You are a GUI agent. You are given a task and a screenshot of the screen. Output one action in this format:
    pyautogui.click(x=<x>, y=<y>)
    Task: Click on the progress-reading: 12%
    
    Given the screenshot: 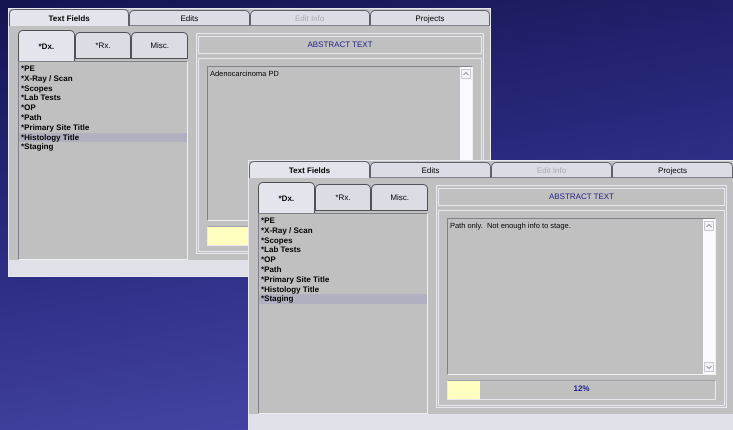 What is the action you would take?
    pyautogui.click(x=582, y=388)
    